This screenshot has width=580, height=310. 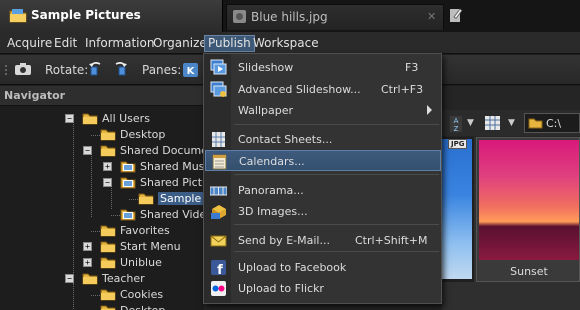 I want to click on thumbnail-item: JPG, so click(x=458, y=209).